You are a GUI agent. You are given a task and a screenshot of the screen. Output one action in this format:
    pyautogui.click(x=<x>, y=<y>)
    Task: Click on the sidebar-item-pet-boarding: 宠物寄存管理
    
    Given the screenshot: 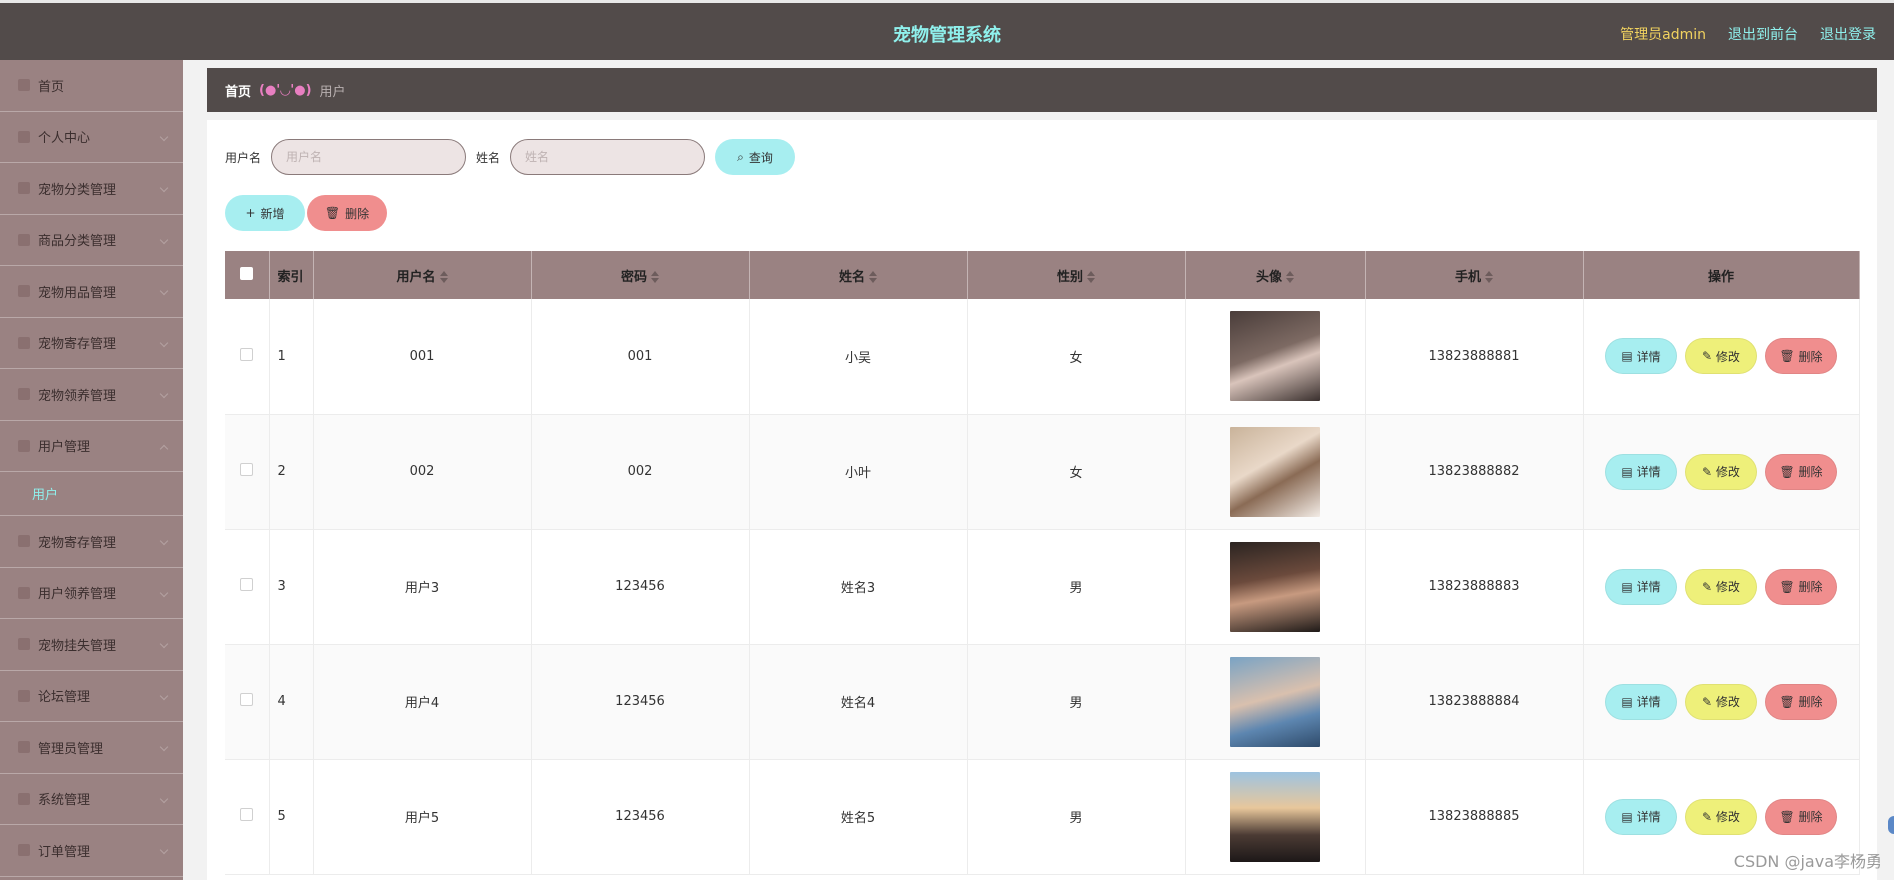 What is the action you would take?
    pyautogui.click(x=91, y=343)
    